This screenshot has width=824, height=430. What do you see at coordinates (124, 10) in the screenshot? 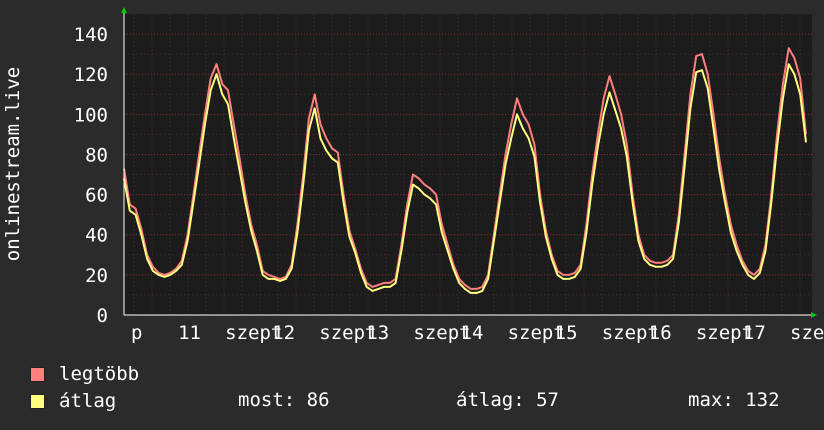
I see `y-axis-arrow` at bounding box center [124, 10].